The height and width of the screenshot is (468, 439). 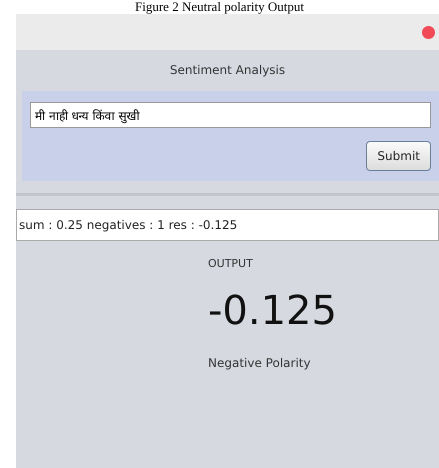 What do you see at coordinates (398, 156) in the screenshot?
I see `submit-button: Submit` at bounding box center [398, 156].